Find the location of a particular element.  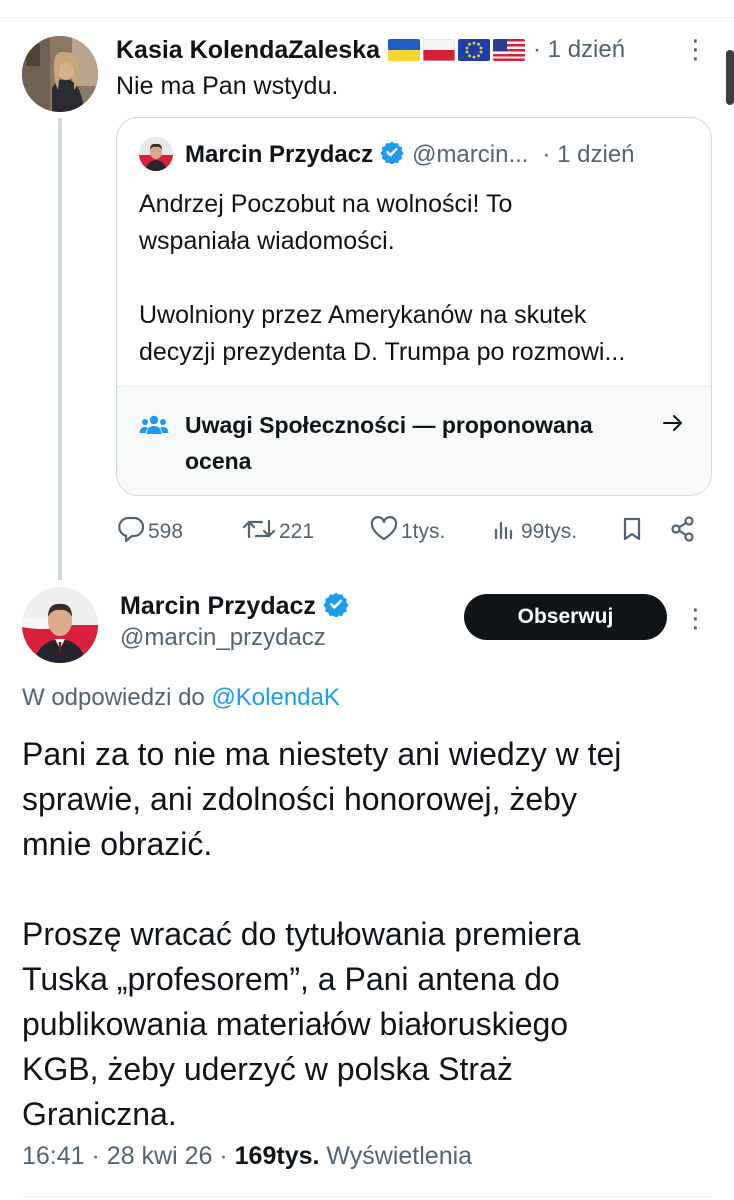

tweet-meta: 16:41 · 28 kwi 26 · 169tys. Wyświetlenia is located at coordinates (247, 1156).